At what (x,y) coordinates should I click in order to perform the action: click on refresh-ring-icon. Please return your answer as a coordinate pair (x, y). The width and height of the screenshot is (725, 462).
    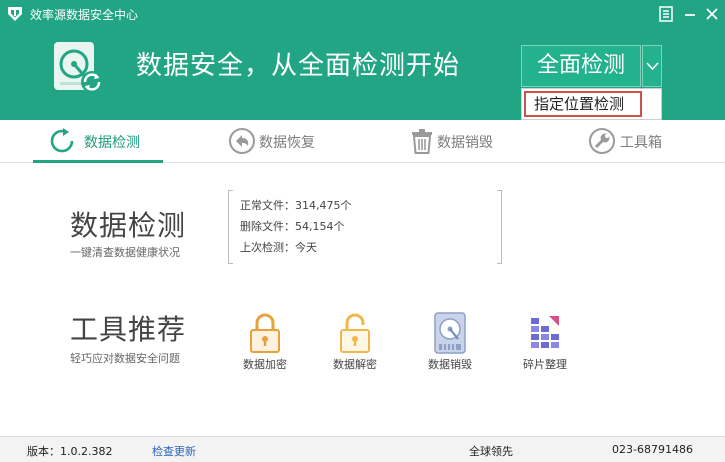
    Looking at the image, I should click on (62, 140).